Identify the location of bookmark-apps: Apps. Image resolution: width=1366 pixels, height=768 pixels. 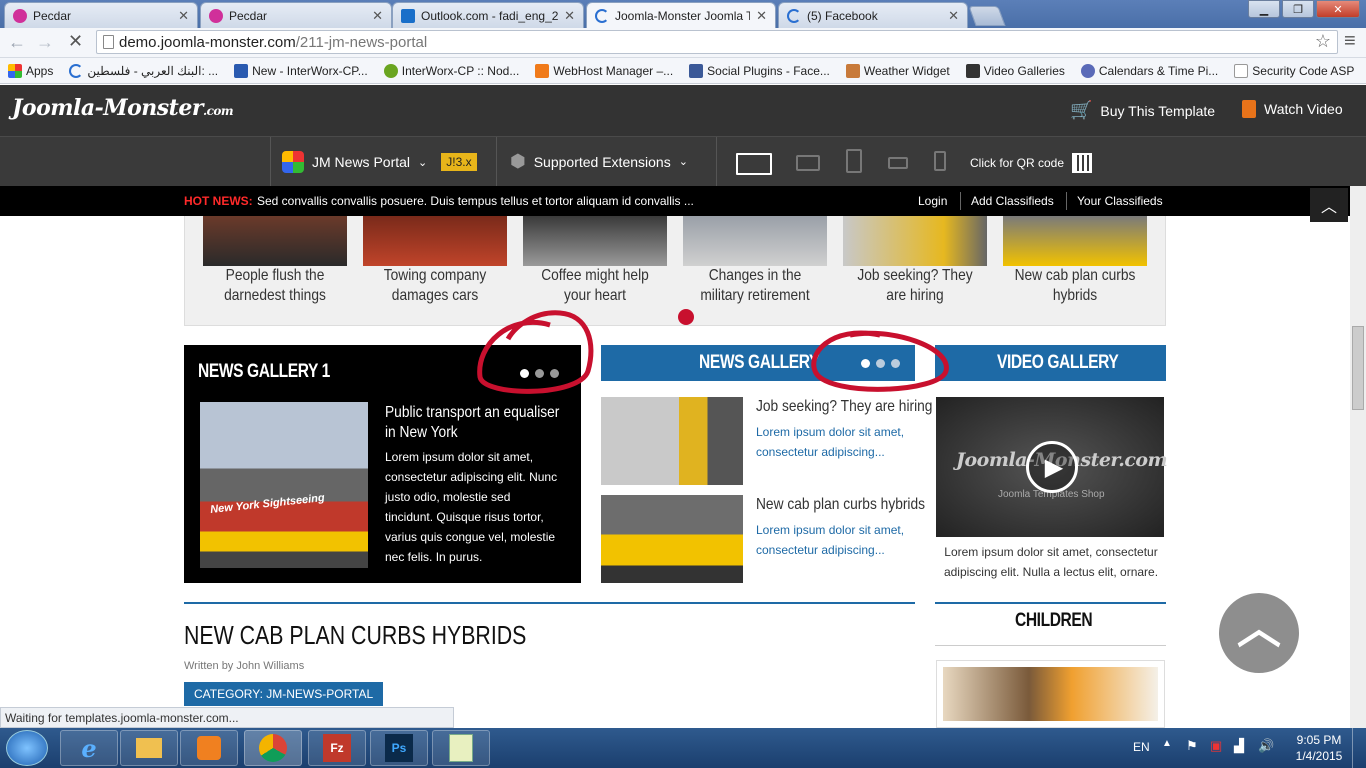
(30, 70).